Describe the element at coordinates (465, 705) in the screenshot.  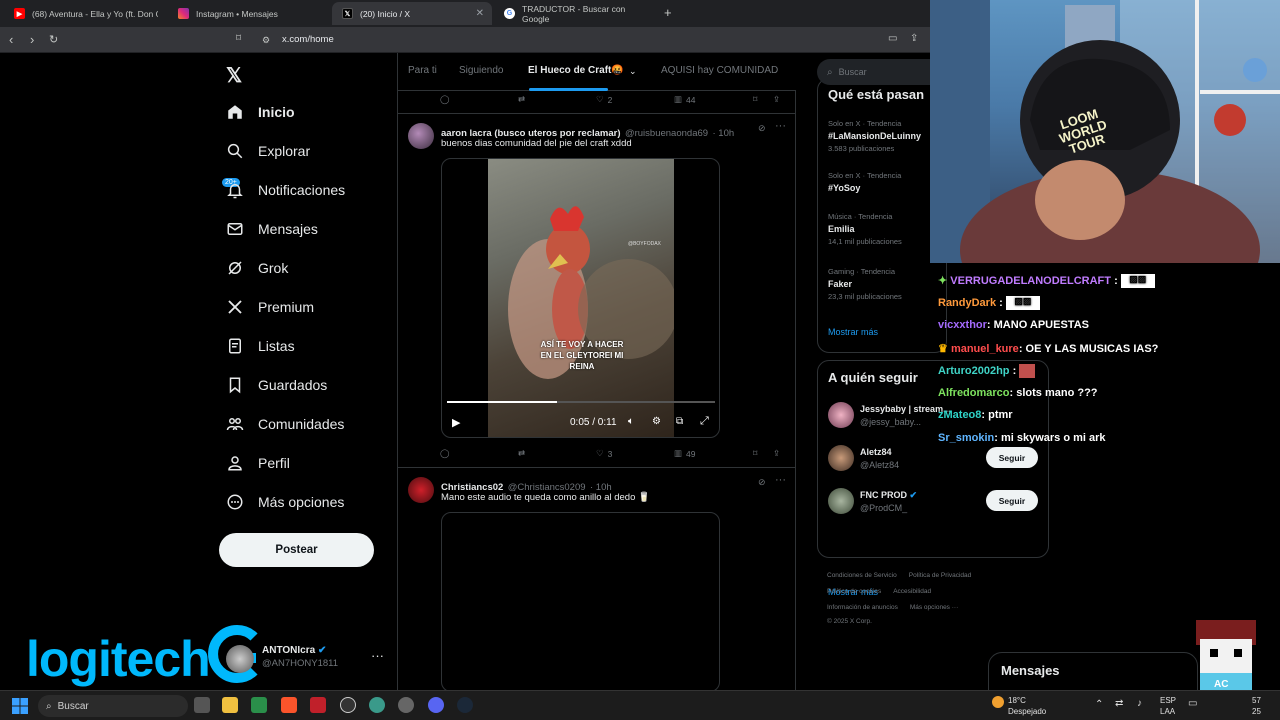
I see `steam-icon` at that location.